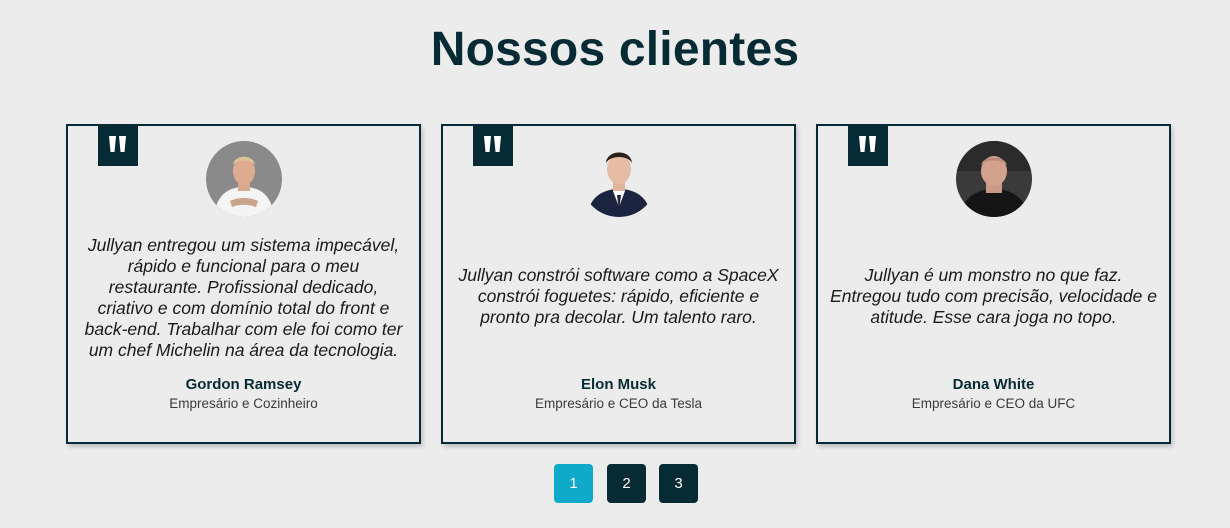  What do you see at coordinates (243, 384) in the screenshot?
I see `client-name: Gordon Ramsey` at bounding box center [243, 384].